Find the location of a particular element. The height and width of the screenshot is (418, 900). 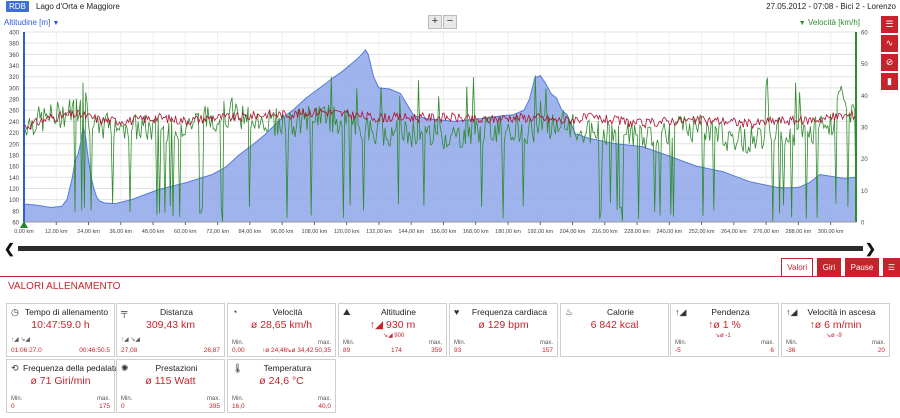

x-tick-label: 288,00 km is located at coordinates (799, 232).